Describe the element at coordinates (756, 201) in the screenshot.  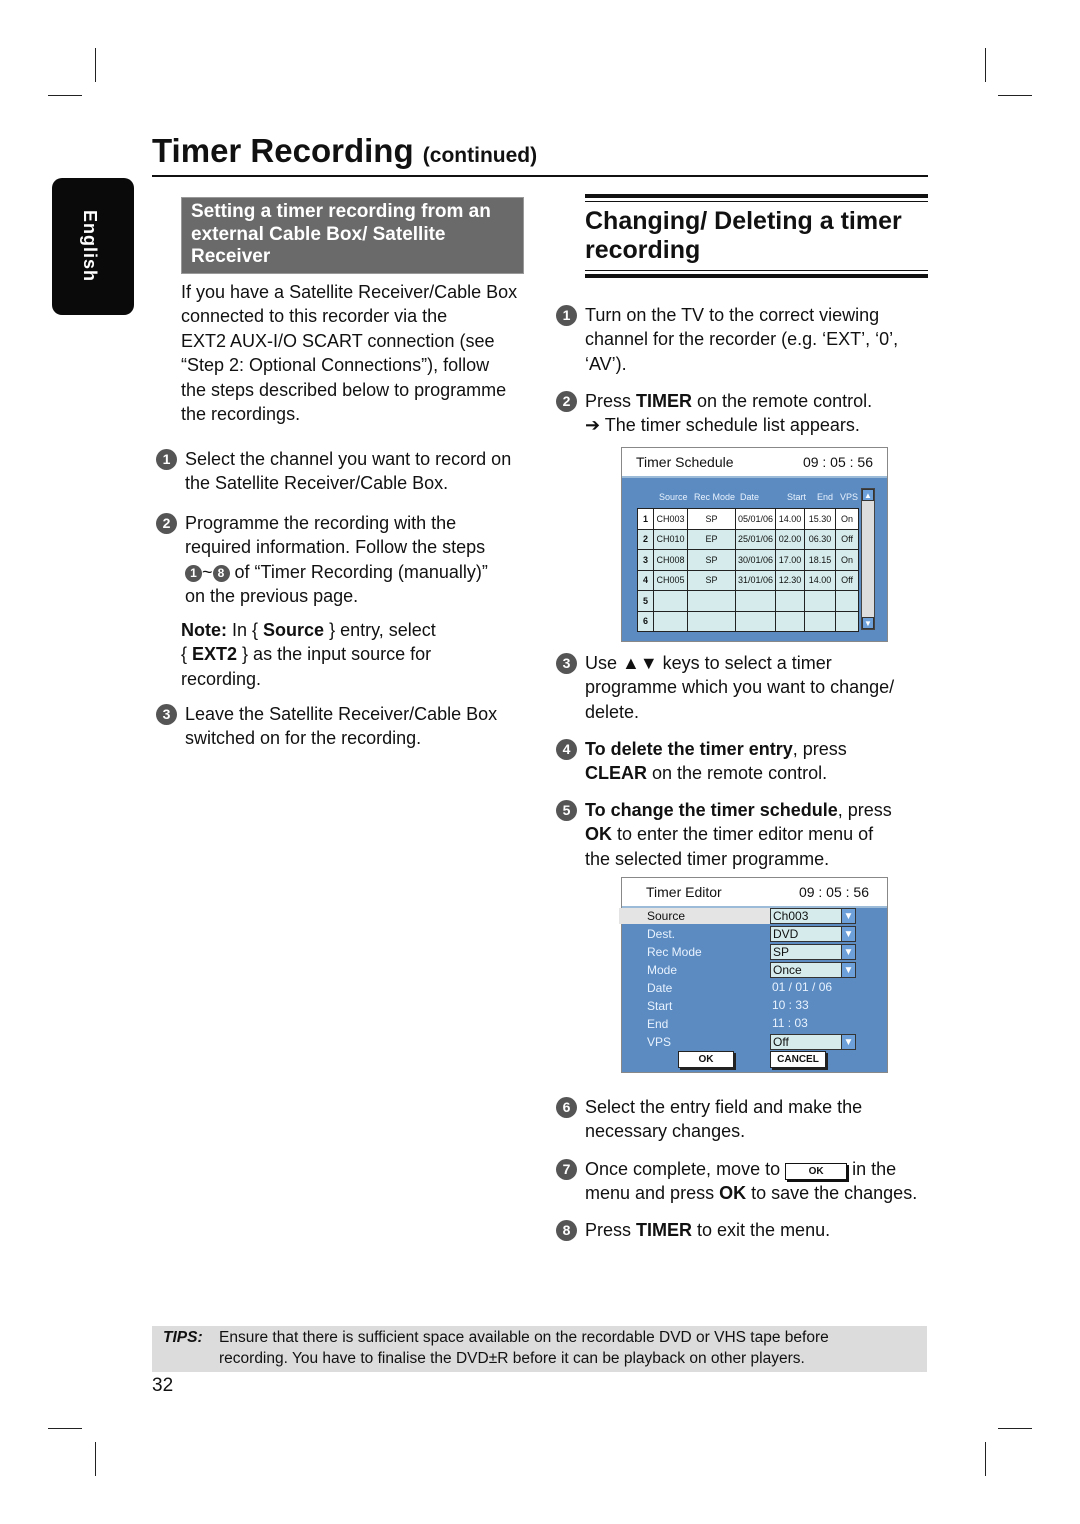
I see `heading-rule-top-thin` at that location.